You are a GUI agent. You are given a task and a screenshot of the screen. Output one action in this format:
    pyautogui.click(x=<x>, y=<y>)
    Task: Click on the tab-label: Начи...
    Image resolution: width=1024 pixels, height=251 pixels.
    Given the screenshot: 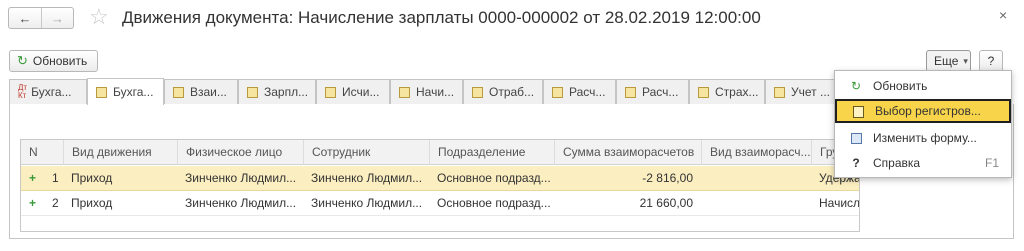 What is the action you would take?
    pyautogui.click(x=435, y=92)
    